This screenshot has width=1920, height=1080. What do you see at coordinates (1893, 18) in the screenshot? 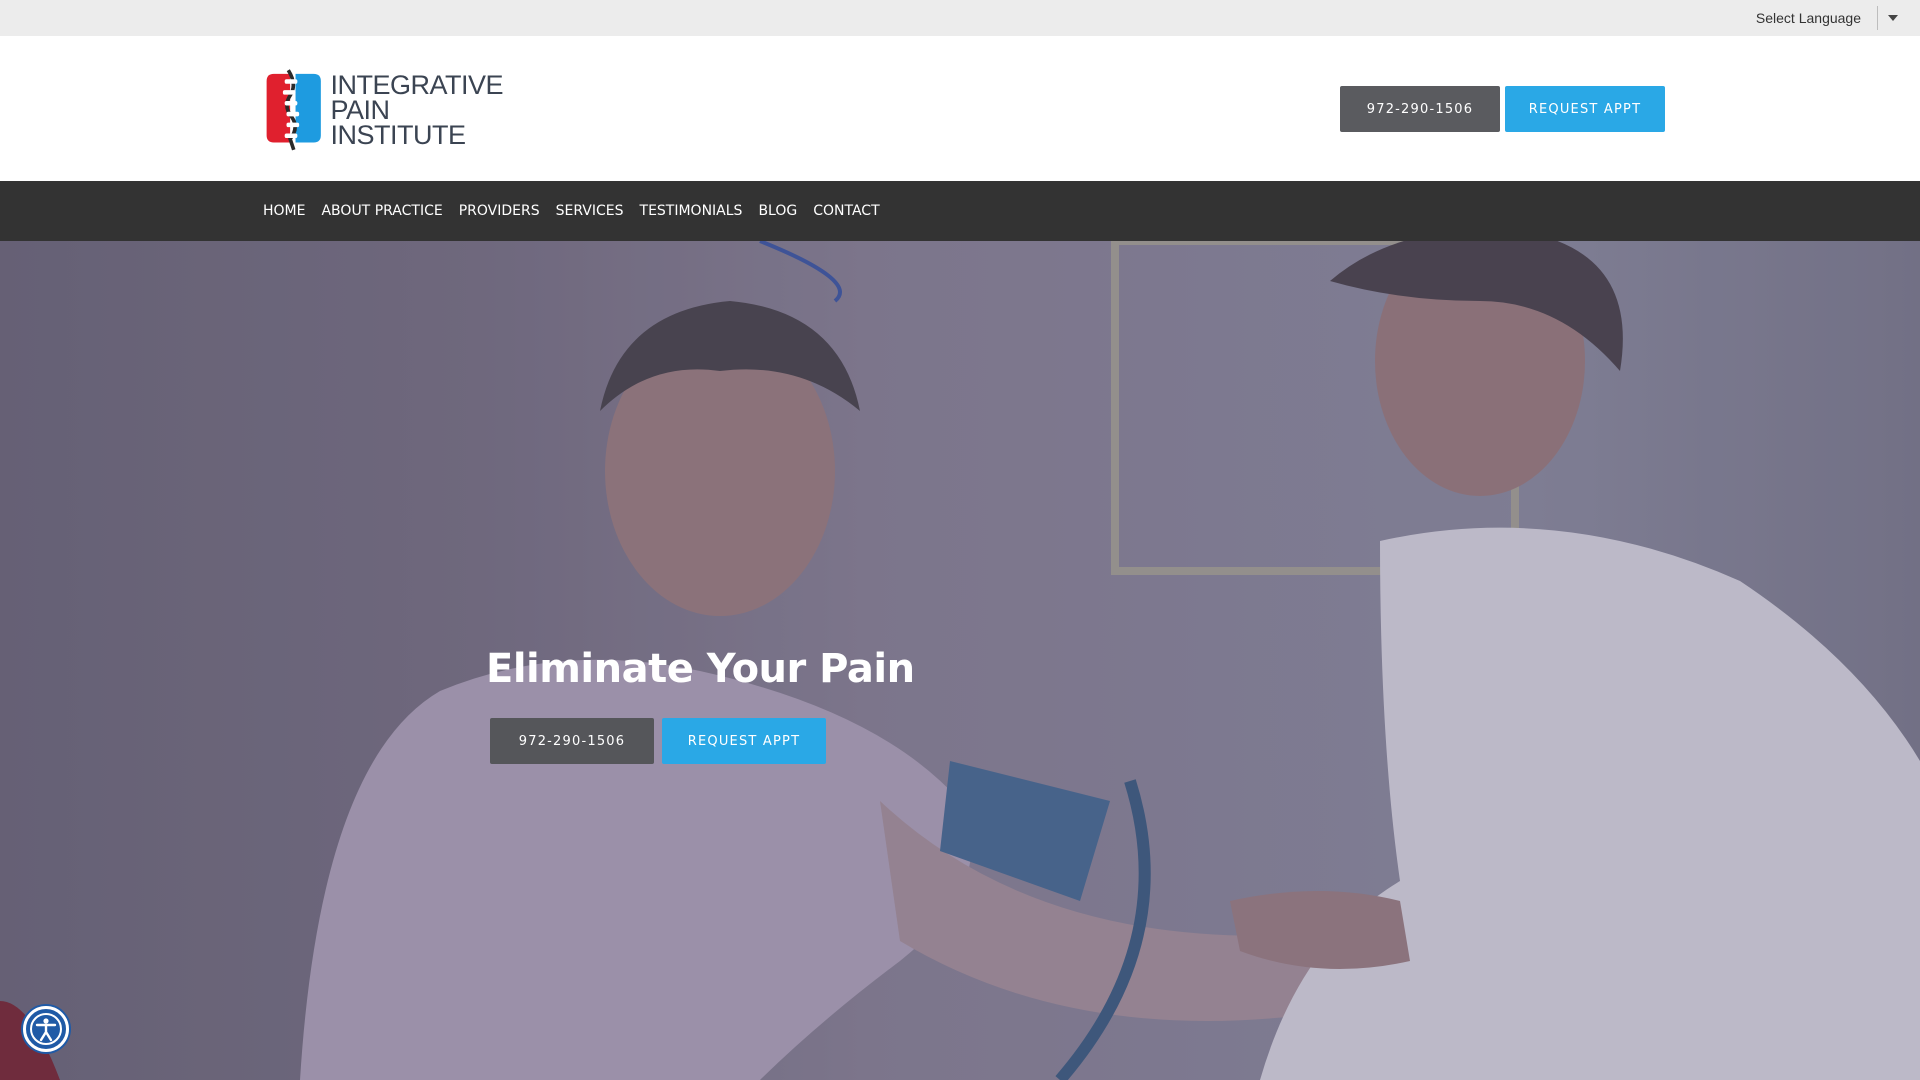
I see `chevron-down-icon` at bounding box center [1893, 18].